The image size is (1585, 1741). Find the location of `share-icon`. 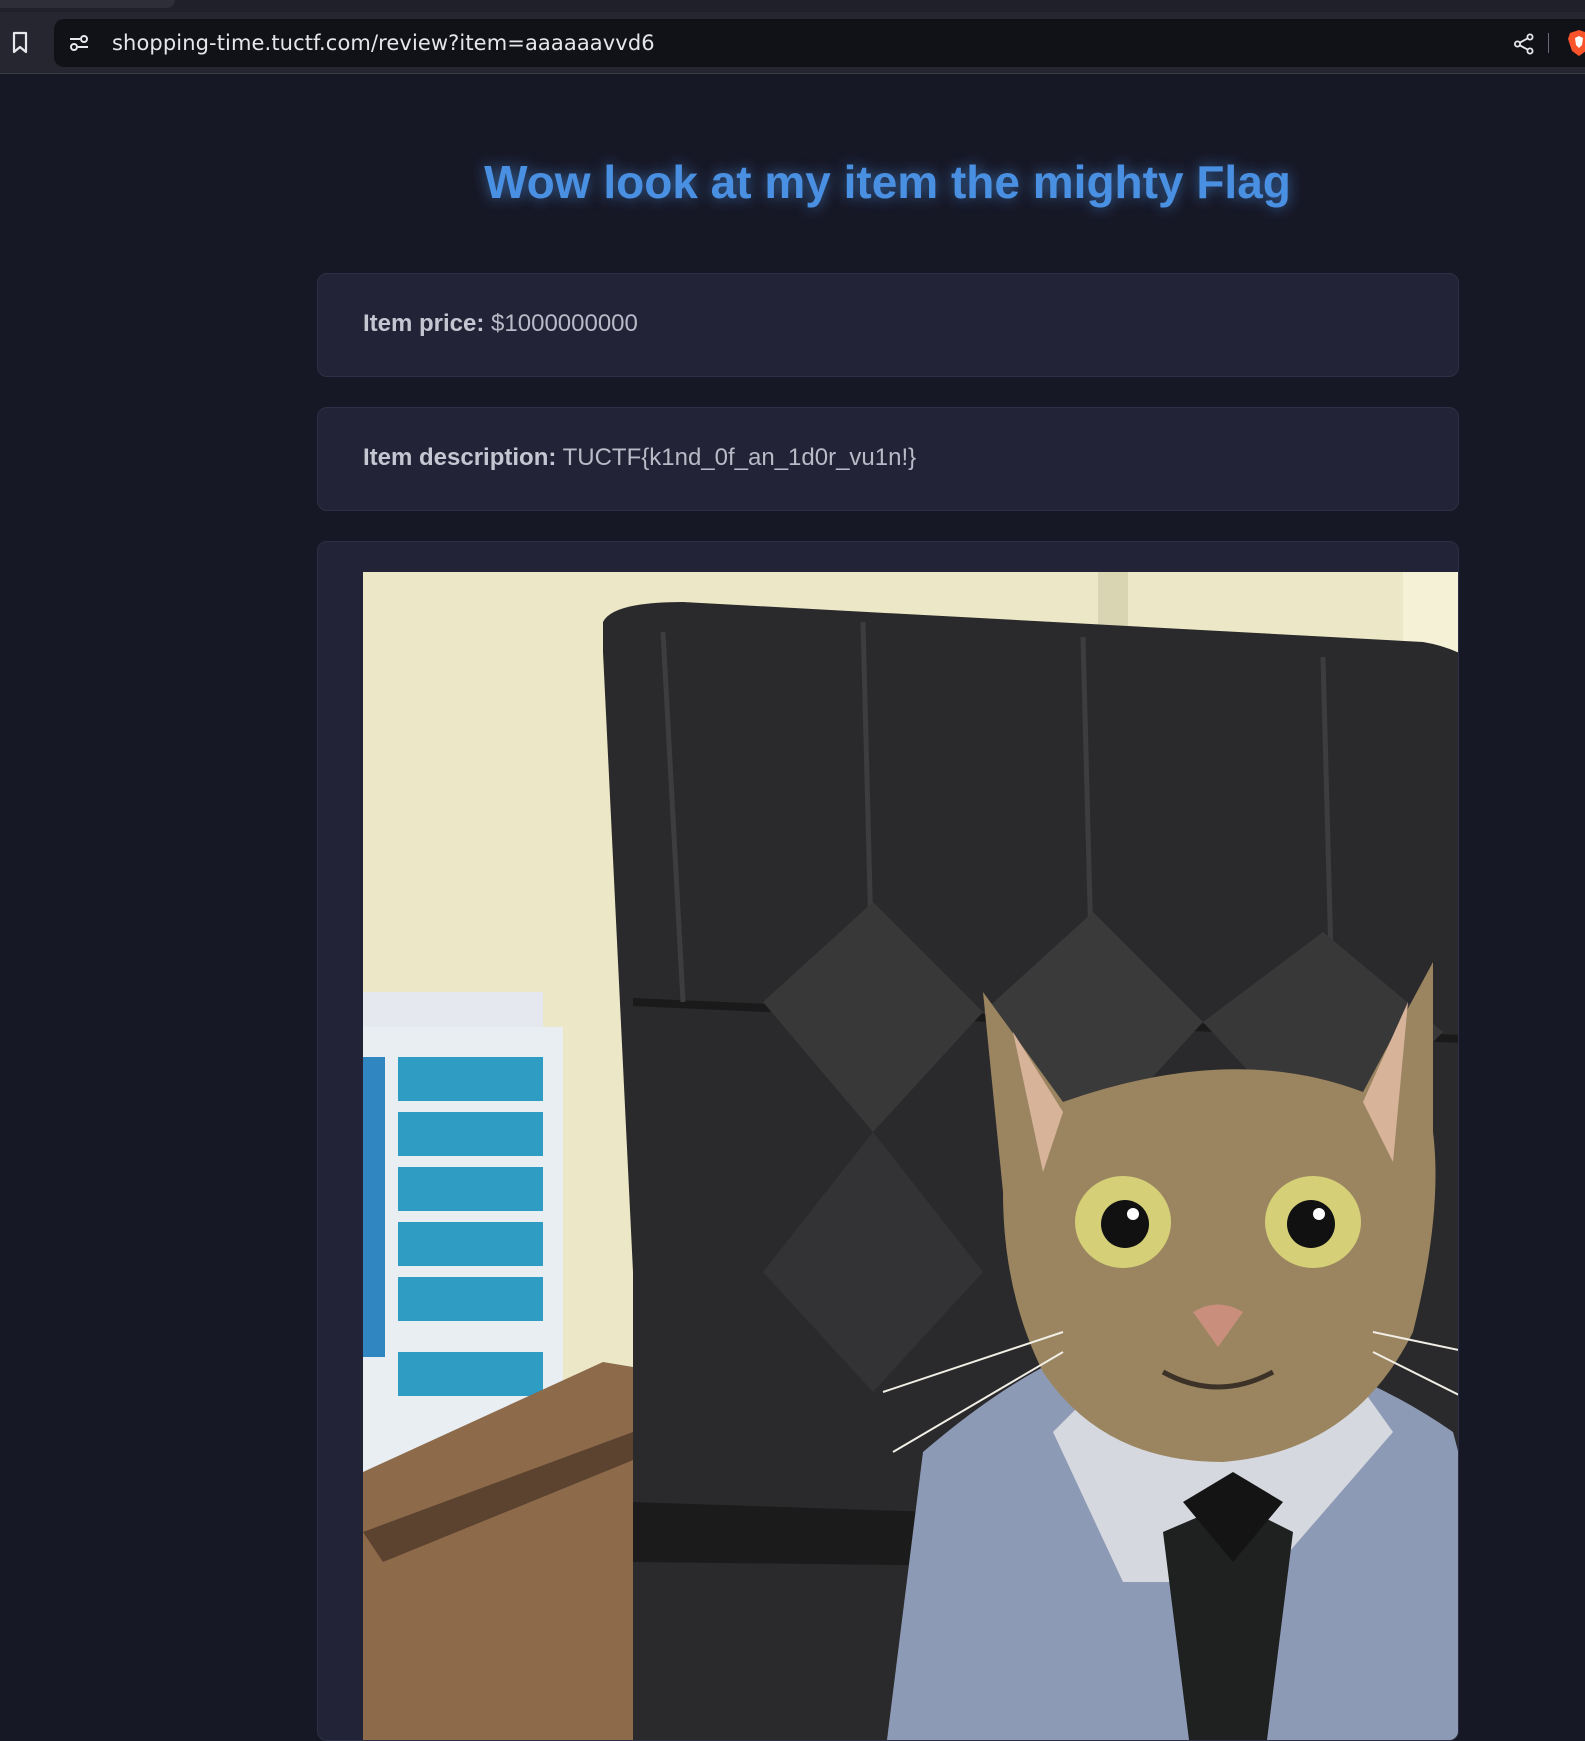

share-icon is located at coordinates (1524, 44).